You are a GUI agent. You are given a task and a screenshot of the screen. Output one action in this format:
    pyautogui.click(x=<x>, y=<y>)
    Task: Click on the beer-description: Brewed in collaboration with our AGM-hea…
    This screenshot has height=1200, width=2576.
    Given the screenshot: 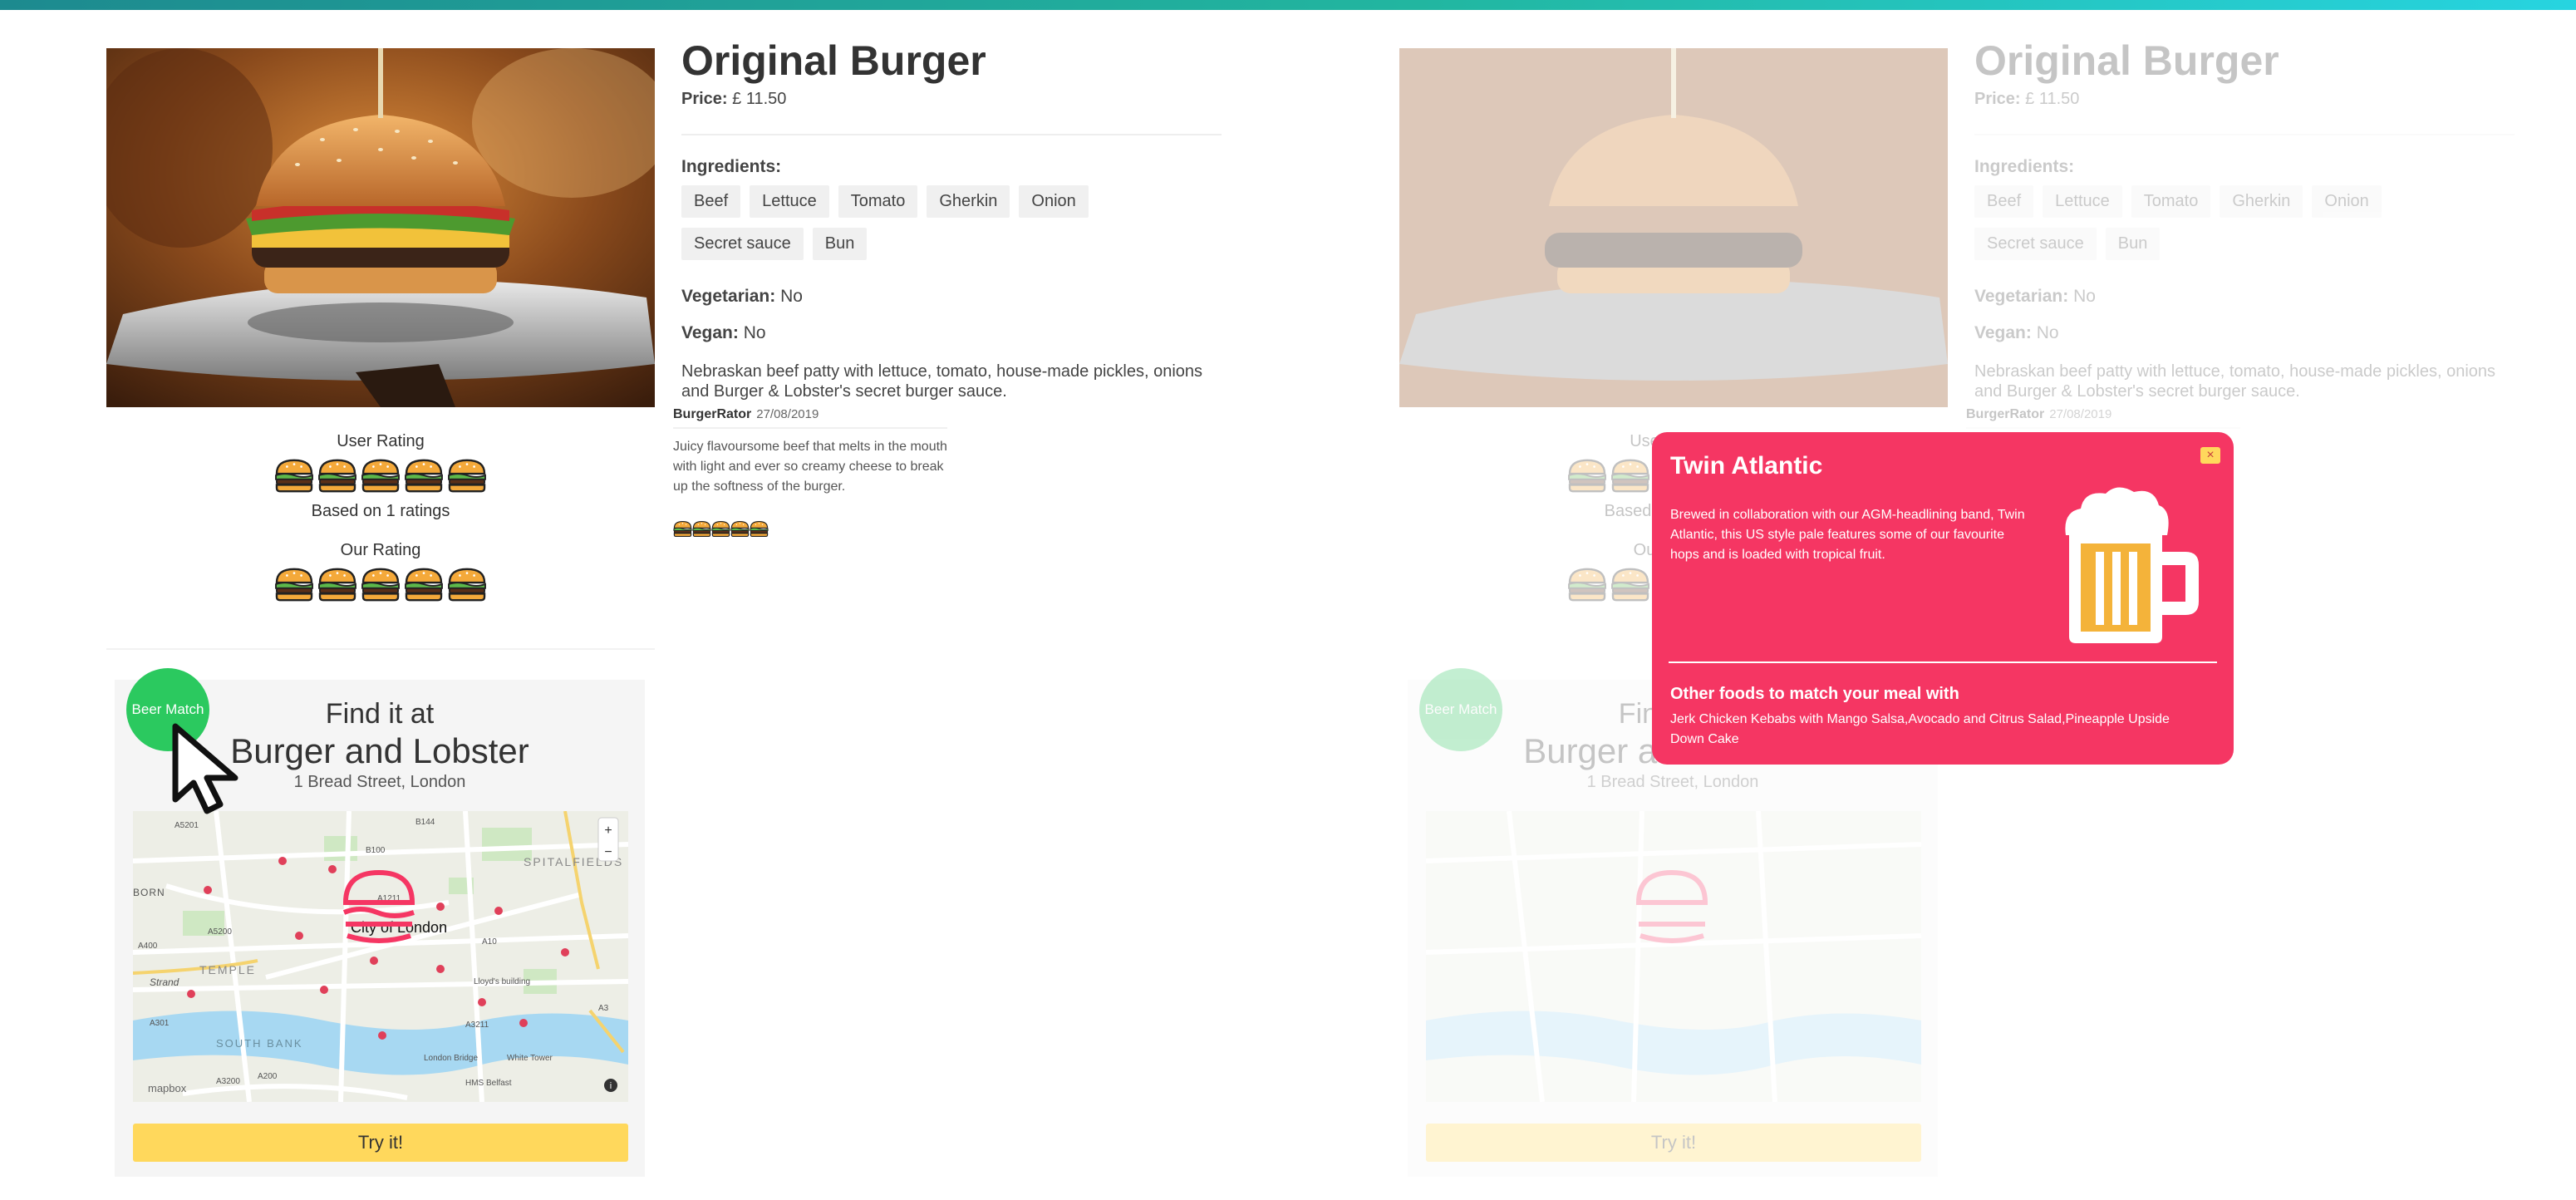 What is the action you would take?
    pyautogui.click(x=1847, y=535)
    